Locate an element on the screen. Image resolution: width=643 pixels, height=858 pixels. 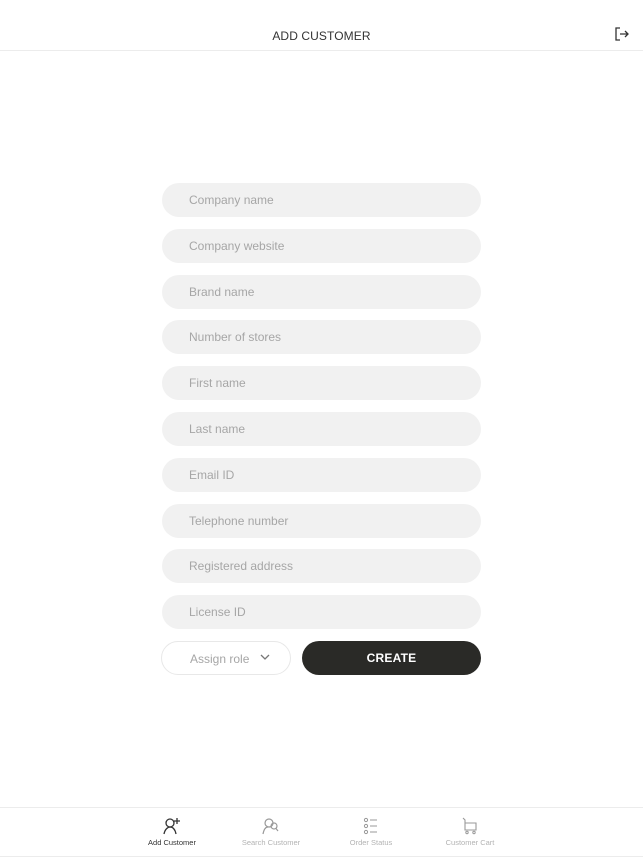
tab-add-customer: Add Customer is located at coordinates (172, 832).